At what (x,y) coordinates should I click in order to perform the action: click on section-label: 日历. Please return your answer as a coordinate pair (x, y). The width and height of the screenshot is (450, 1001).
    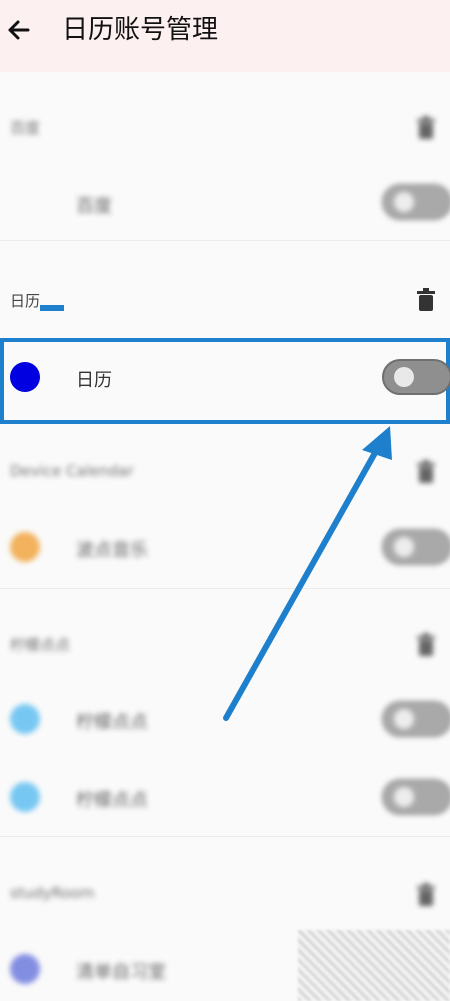
    Looking at the image, I should click on (25, 301).